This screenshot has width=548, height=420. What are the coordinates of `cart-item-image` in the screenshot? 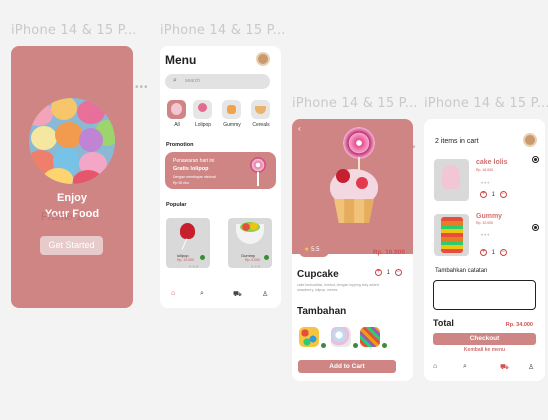 It's located at (451, 235).